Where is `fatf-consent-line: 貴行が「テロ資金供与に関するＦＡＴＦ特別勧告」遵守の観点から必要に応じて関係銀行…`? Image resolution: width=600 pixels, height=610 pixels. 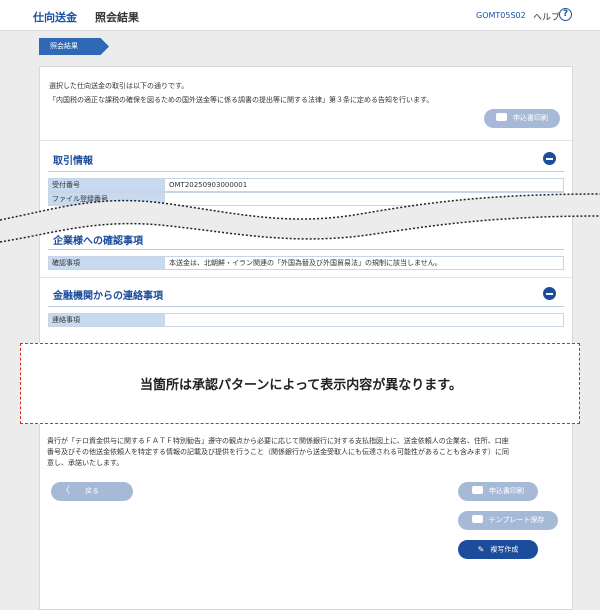
fatf-consent-line: 貴行が「テロ資金供与に関するＦＡＴＦ特別勧告」遵守の観点から必要に応じて関係銀行… is located at coordinates (278, 441).